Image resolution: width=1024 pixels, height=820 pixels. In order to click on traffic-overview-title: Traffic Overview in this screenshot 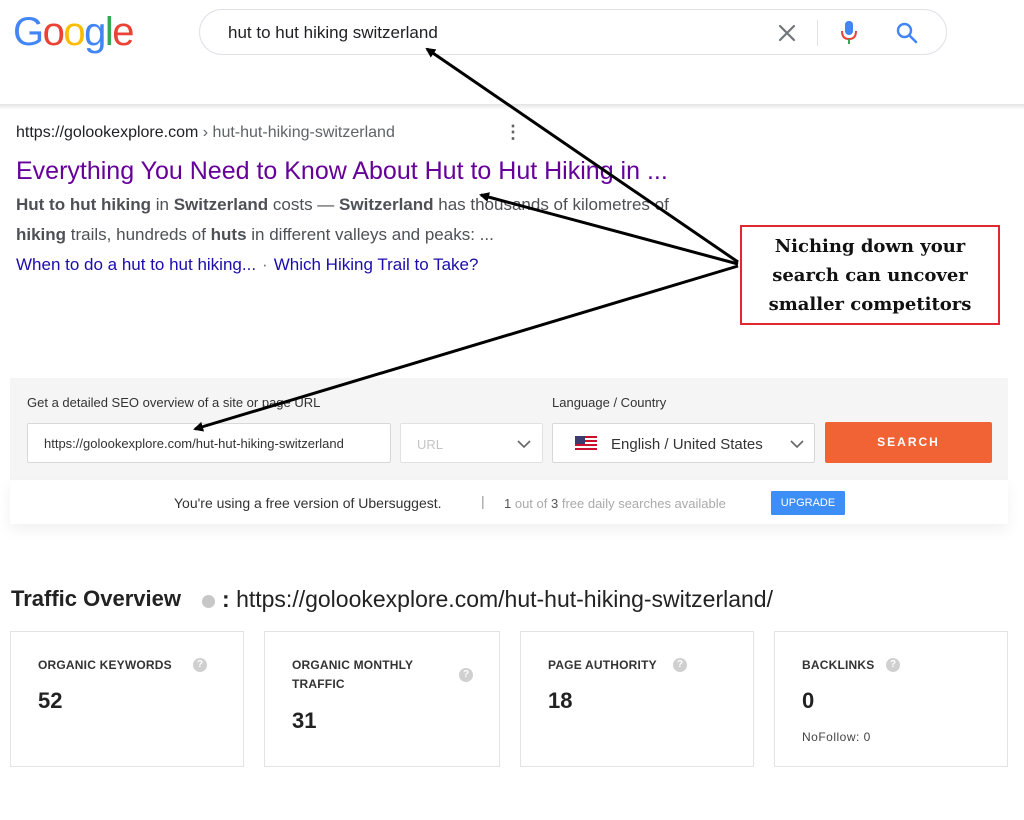, I will do `click(96, 598)`.